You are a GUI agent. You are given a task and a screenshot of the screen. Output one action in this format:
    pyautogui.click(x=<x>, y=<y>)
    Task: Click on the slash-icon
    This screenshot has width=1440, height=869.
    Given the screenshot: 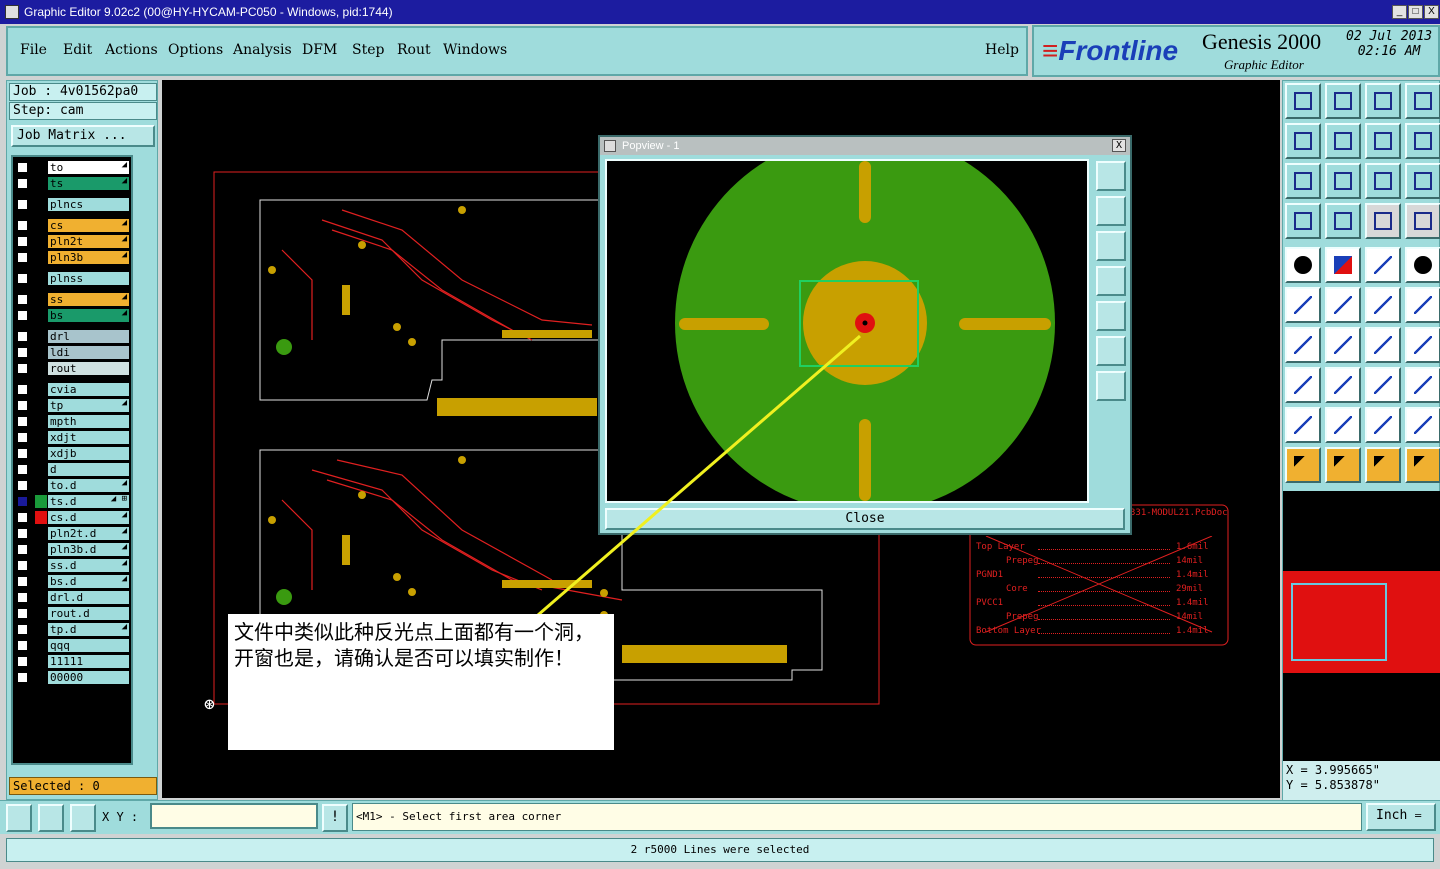 What is the action you would take?
    pyautogui.click(x=1343, y=345)
    